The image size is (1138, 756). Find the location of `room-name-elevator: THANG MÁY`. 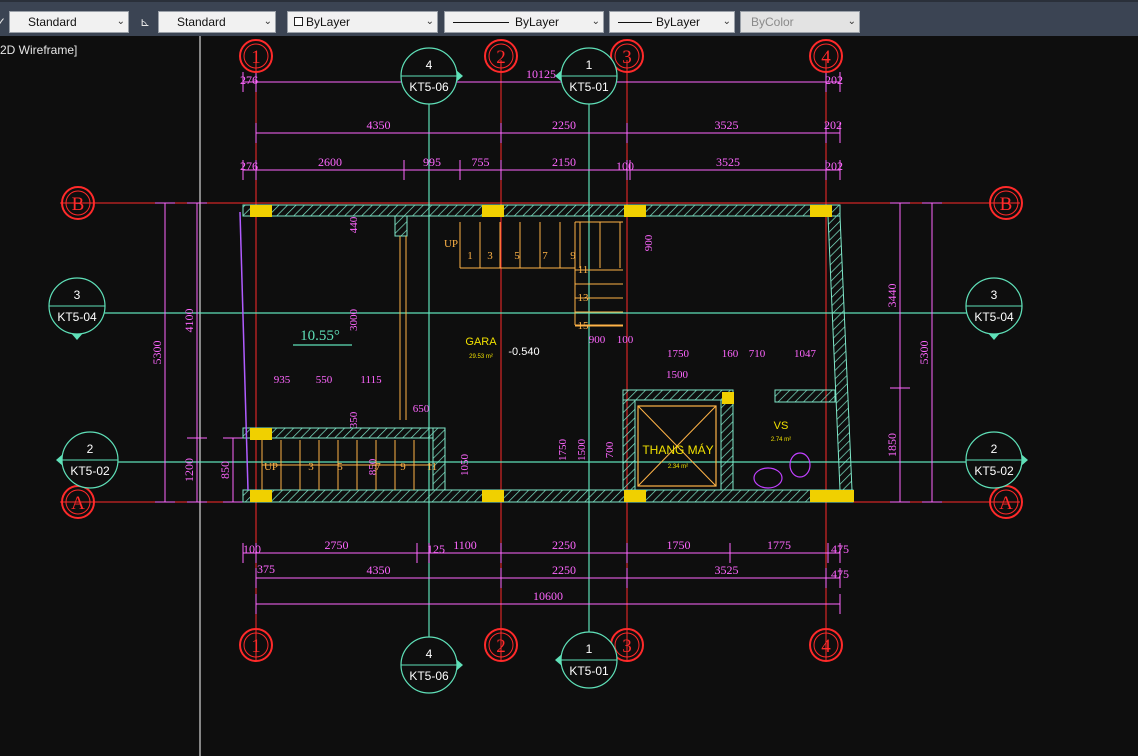

room-name-elevator: THANG MÁY is located at coordinates (677, 449).